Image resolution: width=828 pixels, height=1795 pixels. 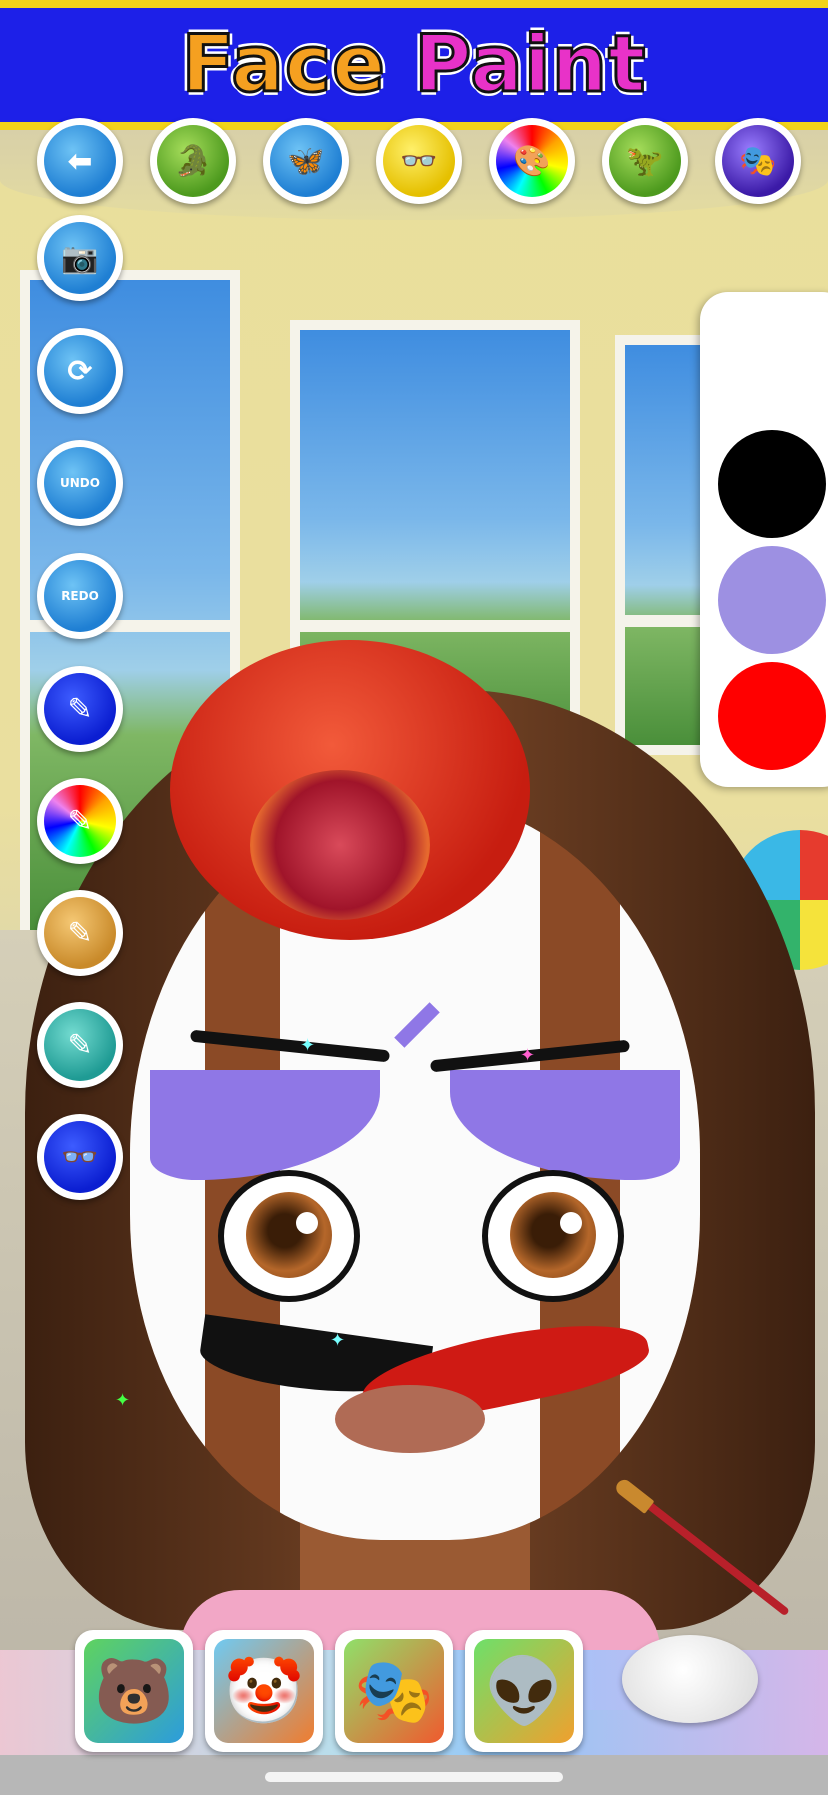 I want to click on rose-decoration, so click(x=340, y=845).